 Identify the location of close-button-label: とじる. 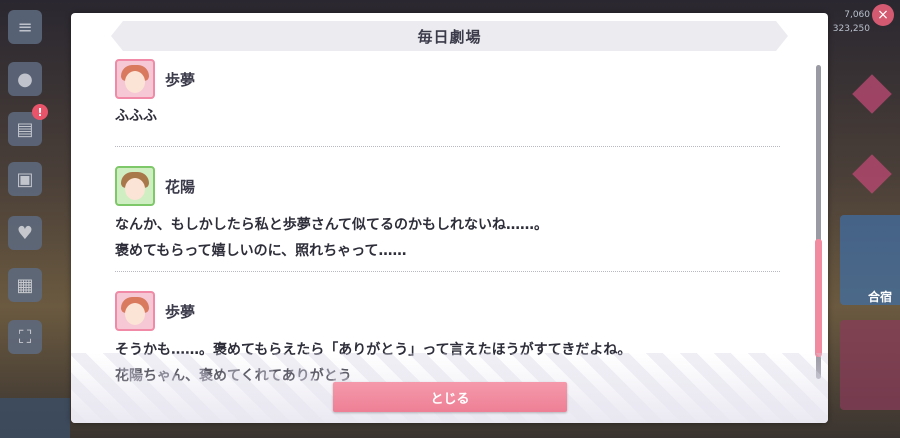
(450, 399).